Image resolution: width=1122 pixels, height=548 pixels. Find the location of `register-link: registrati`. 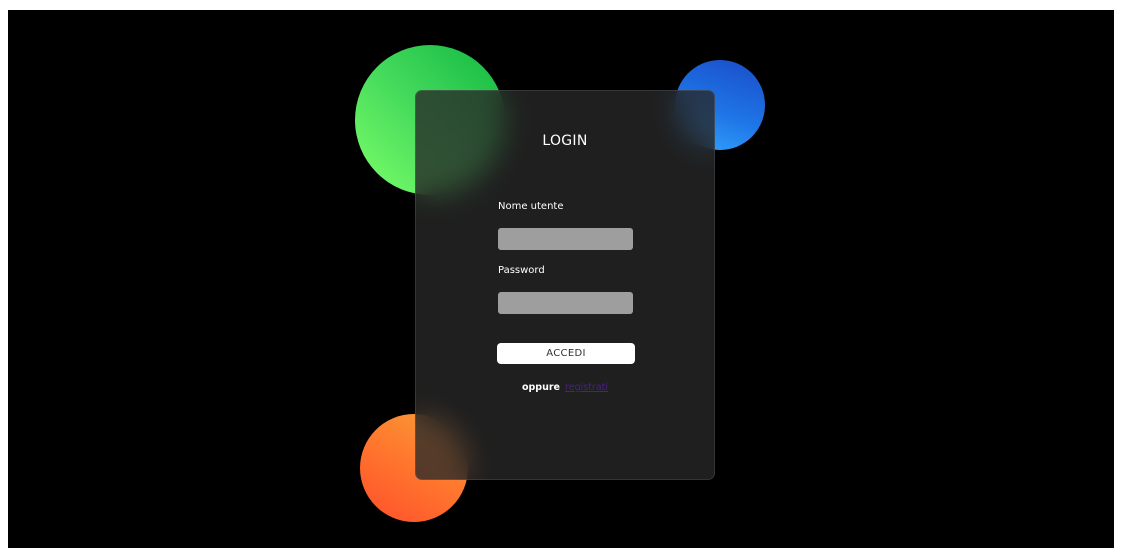

register-link: registrati is located at coordinates (586, 387).